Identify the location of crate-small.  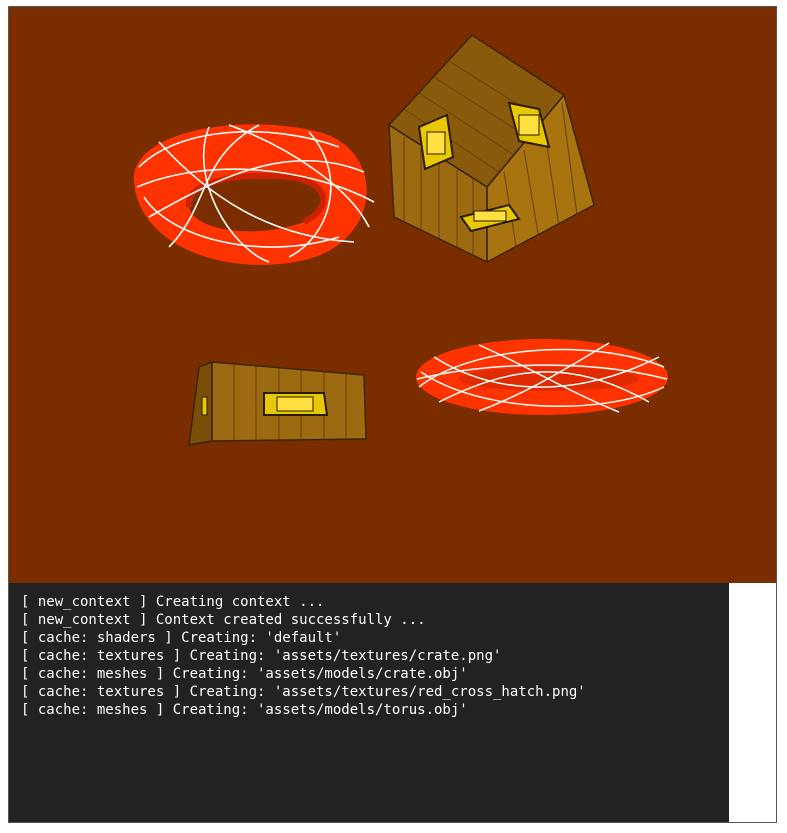
(277, 403).